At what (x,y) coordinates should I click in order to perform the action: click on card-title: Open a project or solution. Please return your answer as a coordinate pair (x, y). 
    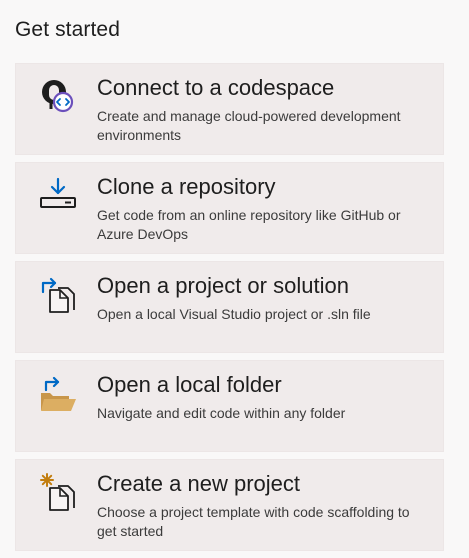
    Looking at the image, I should click on (223, 285).